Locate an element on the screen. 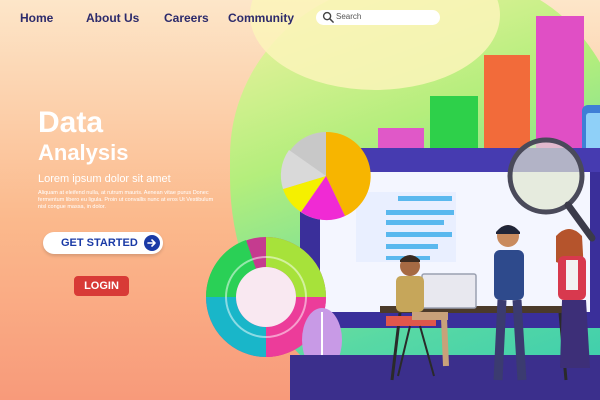 This screenshot has width=600, height=400. laptop is located at coordinates (449, 291).